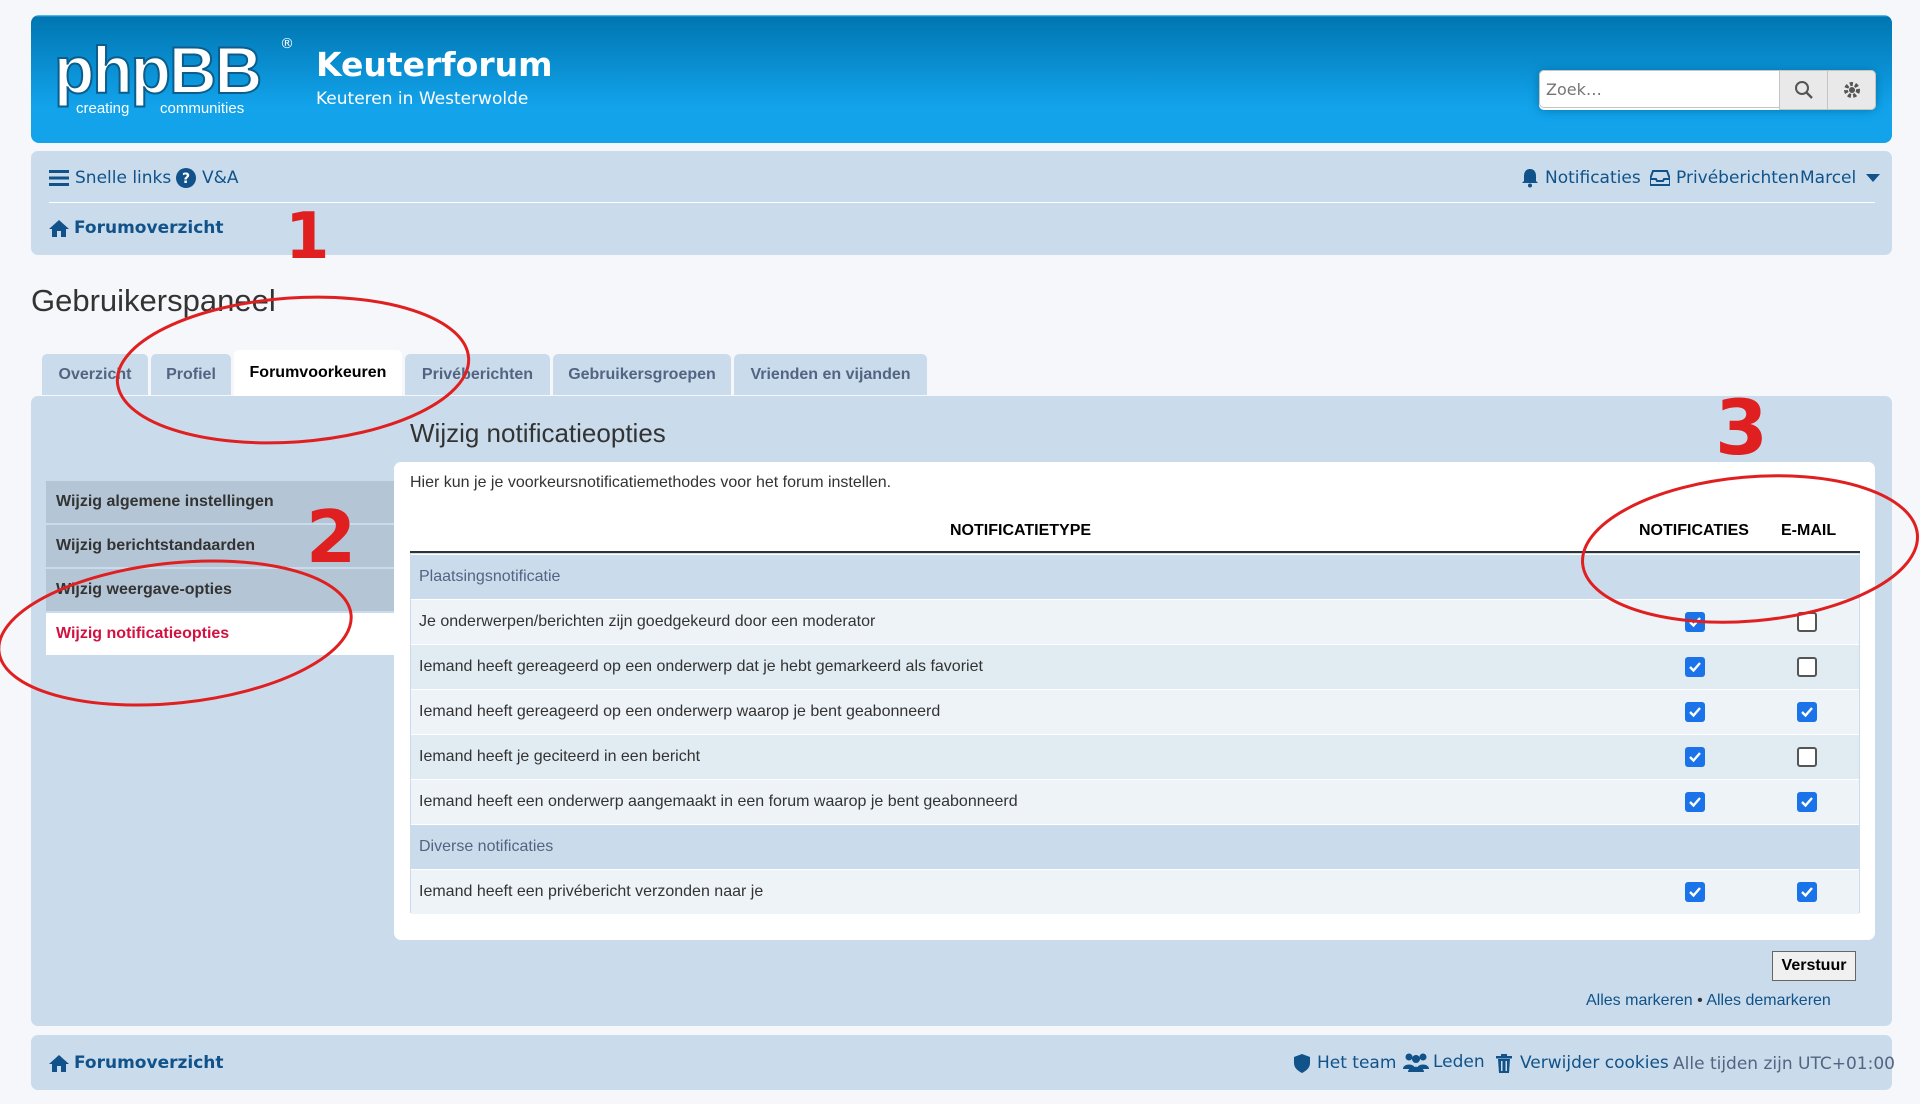 This screenshot has height=1104, width=1920. What do you see at coordinates (1741, 427) in the screenshot?
I see `annotation-label-3: 3` at bounding box center [1741, 427].